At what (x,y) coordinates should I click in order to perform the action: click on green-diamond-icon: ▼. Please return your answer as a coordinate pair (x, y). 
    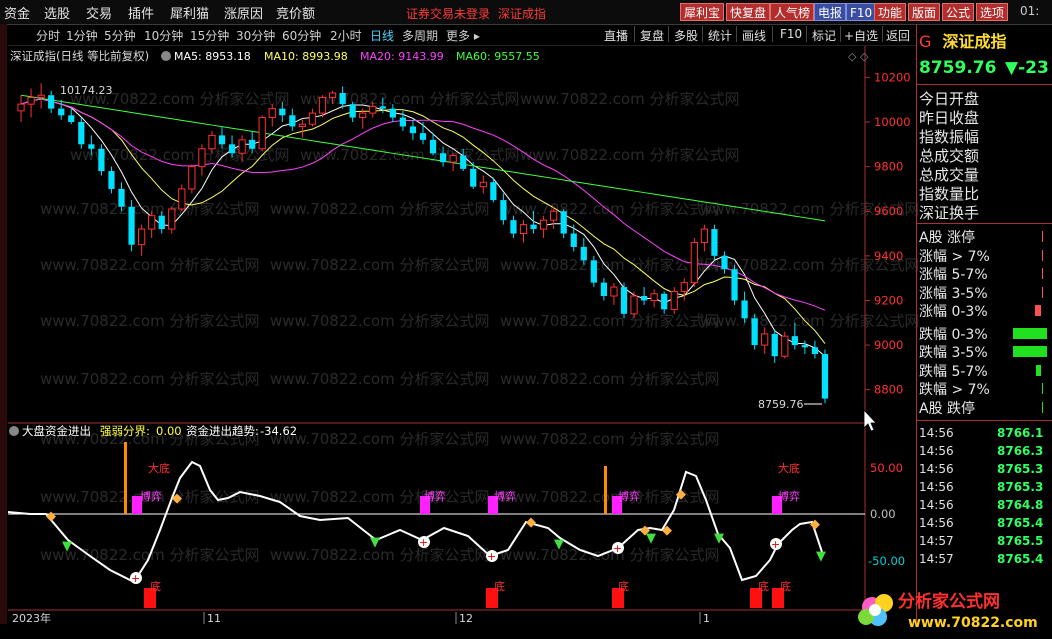
    Looking at the image, I should click on (67, 546).